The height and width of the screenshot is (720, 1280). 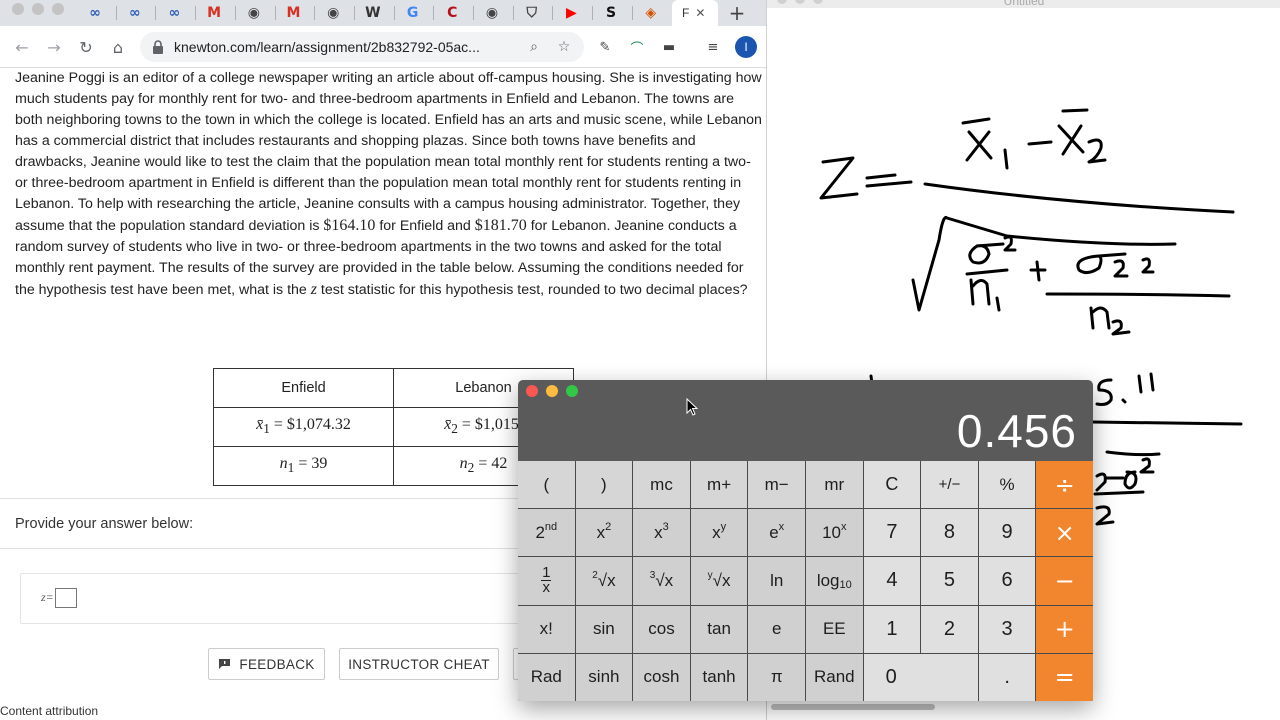 I want to click on feedback-button: FEEDBACK, so click(x=266, y=664).